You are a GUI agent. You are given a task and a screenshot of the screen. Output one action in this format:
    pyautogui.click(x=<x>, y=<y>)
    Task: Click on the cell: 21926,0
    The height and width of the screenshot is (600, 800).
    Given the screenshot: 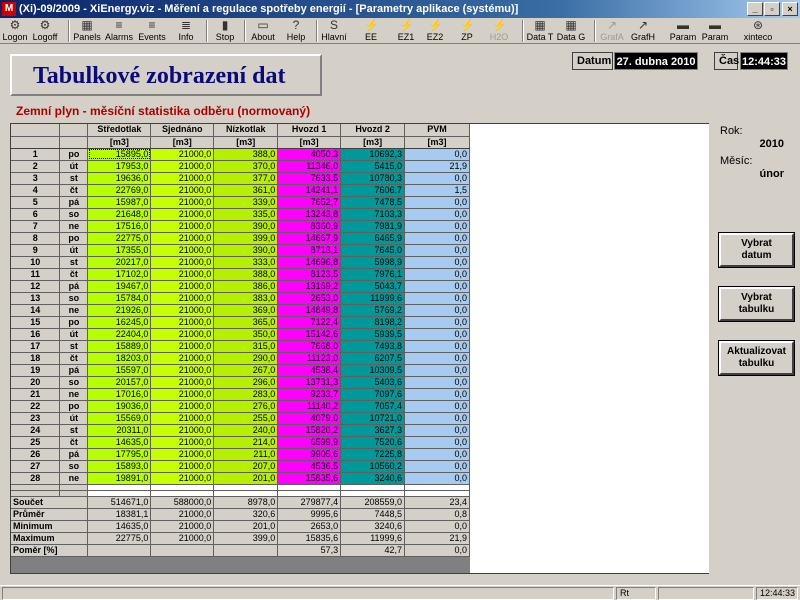 What is the action you would take?
    pyautogui.click(x=119, y=310)
    